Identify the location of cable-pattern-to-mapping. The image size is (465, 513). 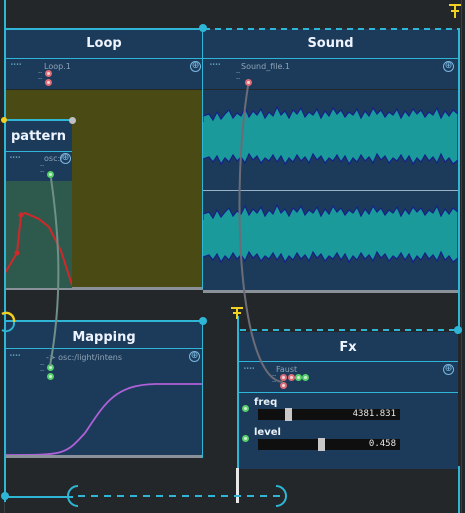
(54, 272).